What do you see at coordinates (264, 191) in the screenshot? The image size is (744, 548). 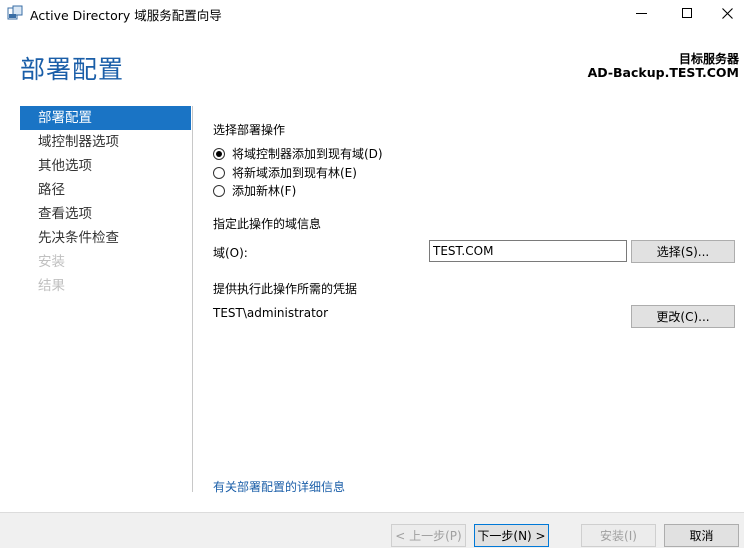 I see `option-label: 添加新林(F)` at bounding box center [264, 191].